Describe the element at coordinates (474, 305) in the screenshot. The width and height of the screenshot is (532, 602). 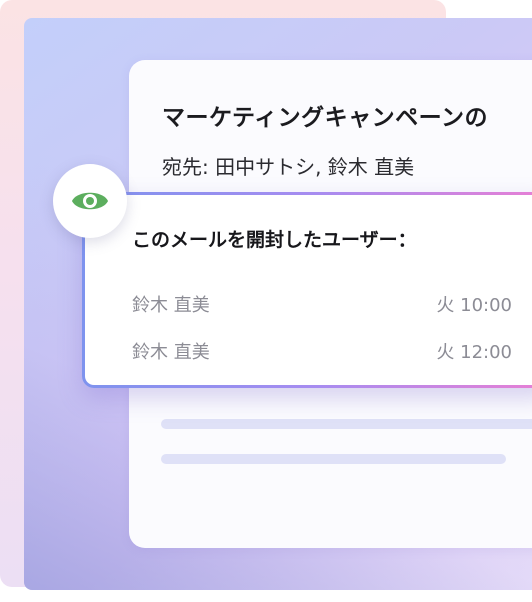
I see `open-time: 火 10:00` at that location.